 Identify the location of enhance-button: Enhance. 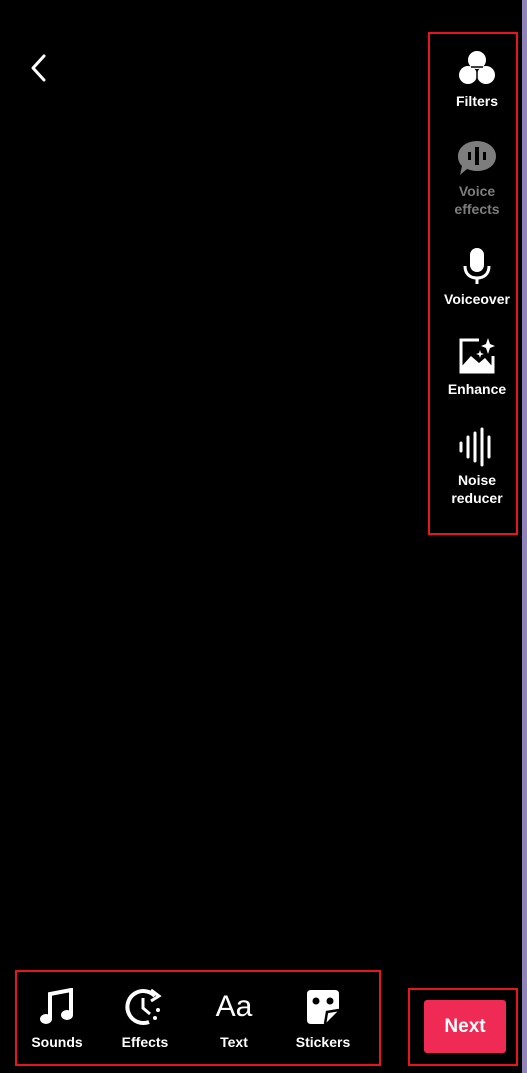
(477, 367).